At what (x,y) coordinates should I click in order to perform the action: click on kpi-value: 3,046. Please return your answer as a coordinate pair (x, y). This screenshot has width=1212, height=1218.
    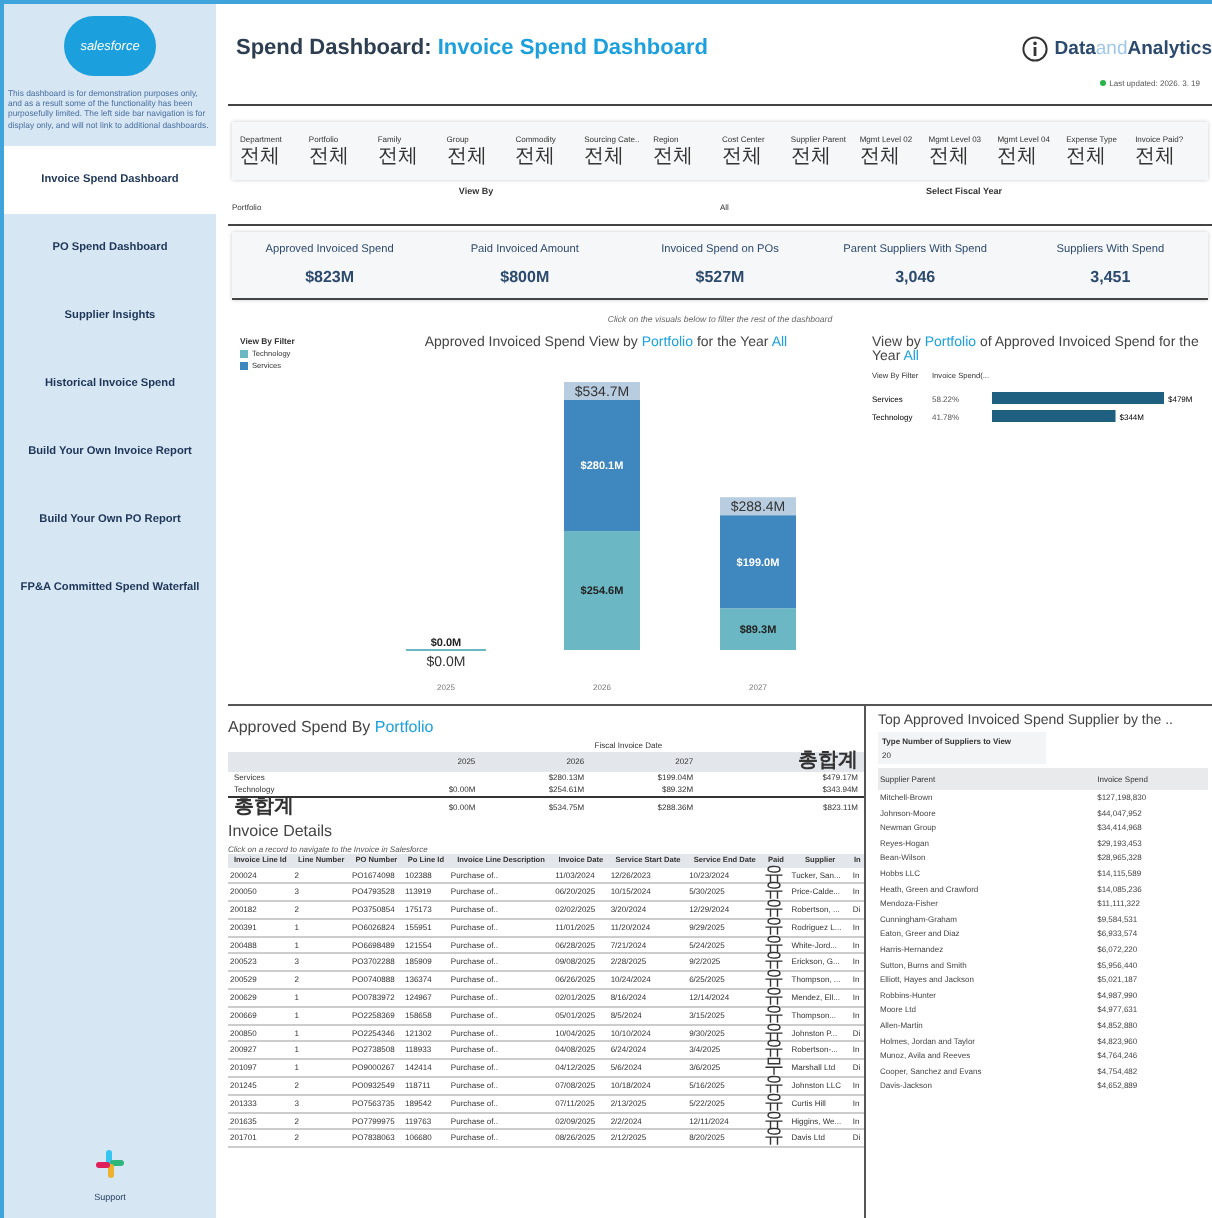
    Looking at the image, I should click on (915, 277).